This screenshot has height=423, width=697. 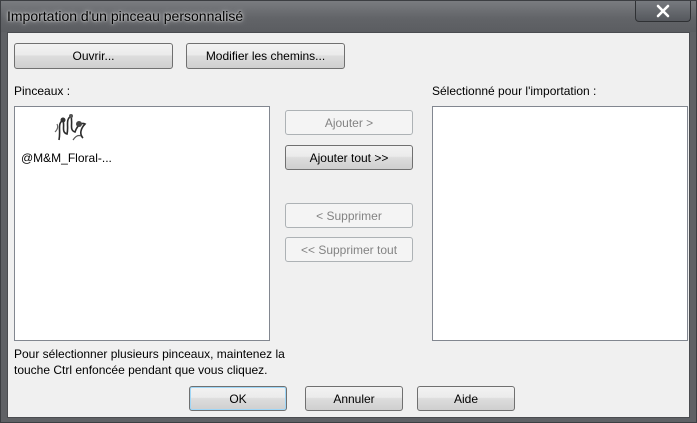 What do you see at coordinates (349, 157) in the screenshot?
I see `add-all-button: Ajouter tout >>` at bounding box center [349, 157].